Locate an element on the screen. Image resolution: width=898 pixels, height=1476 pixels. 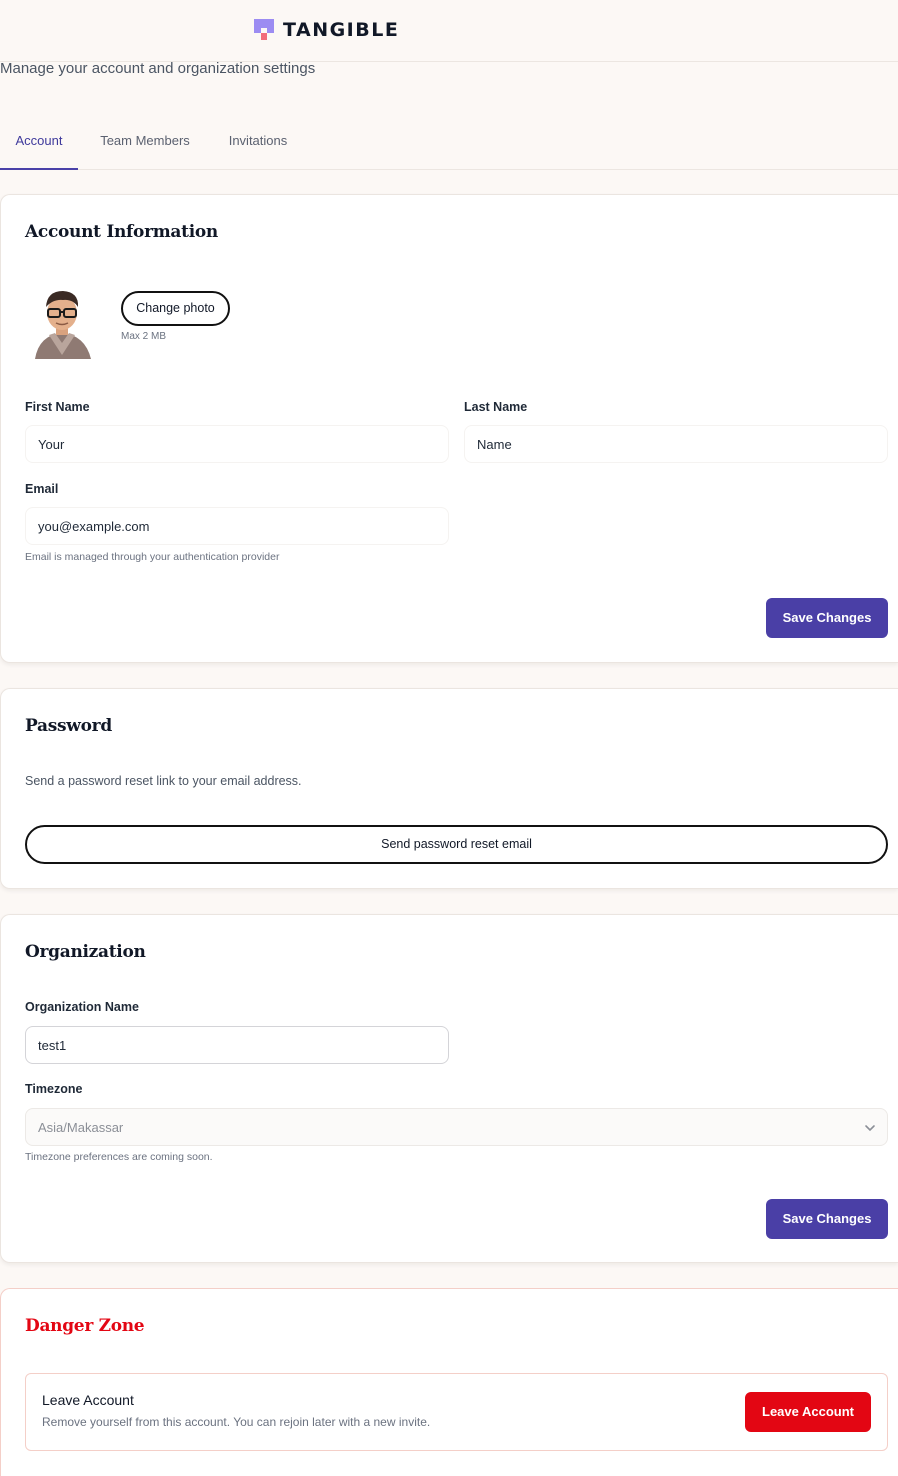
password-title: Password is located at coordinates (68, 726).